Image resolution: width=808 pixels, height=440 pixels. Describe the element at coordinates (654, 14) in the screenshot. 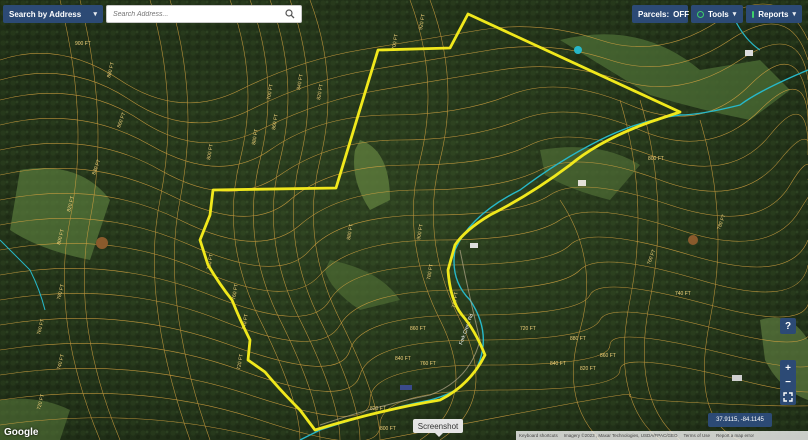

I see `parcels-label: Parcels:` at that location.